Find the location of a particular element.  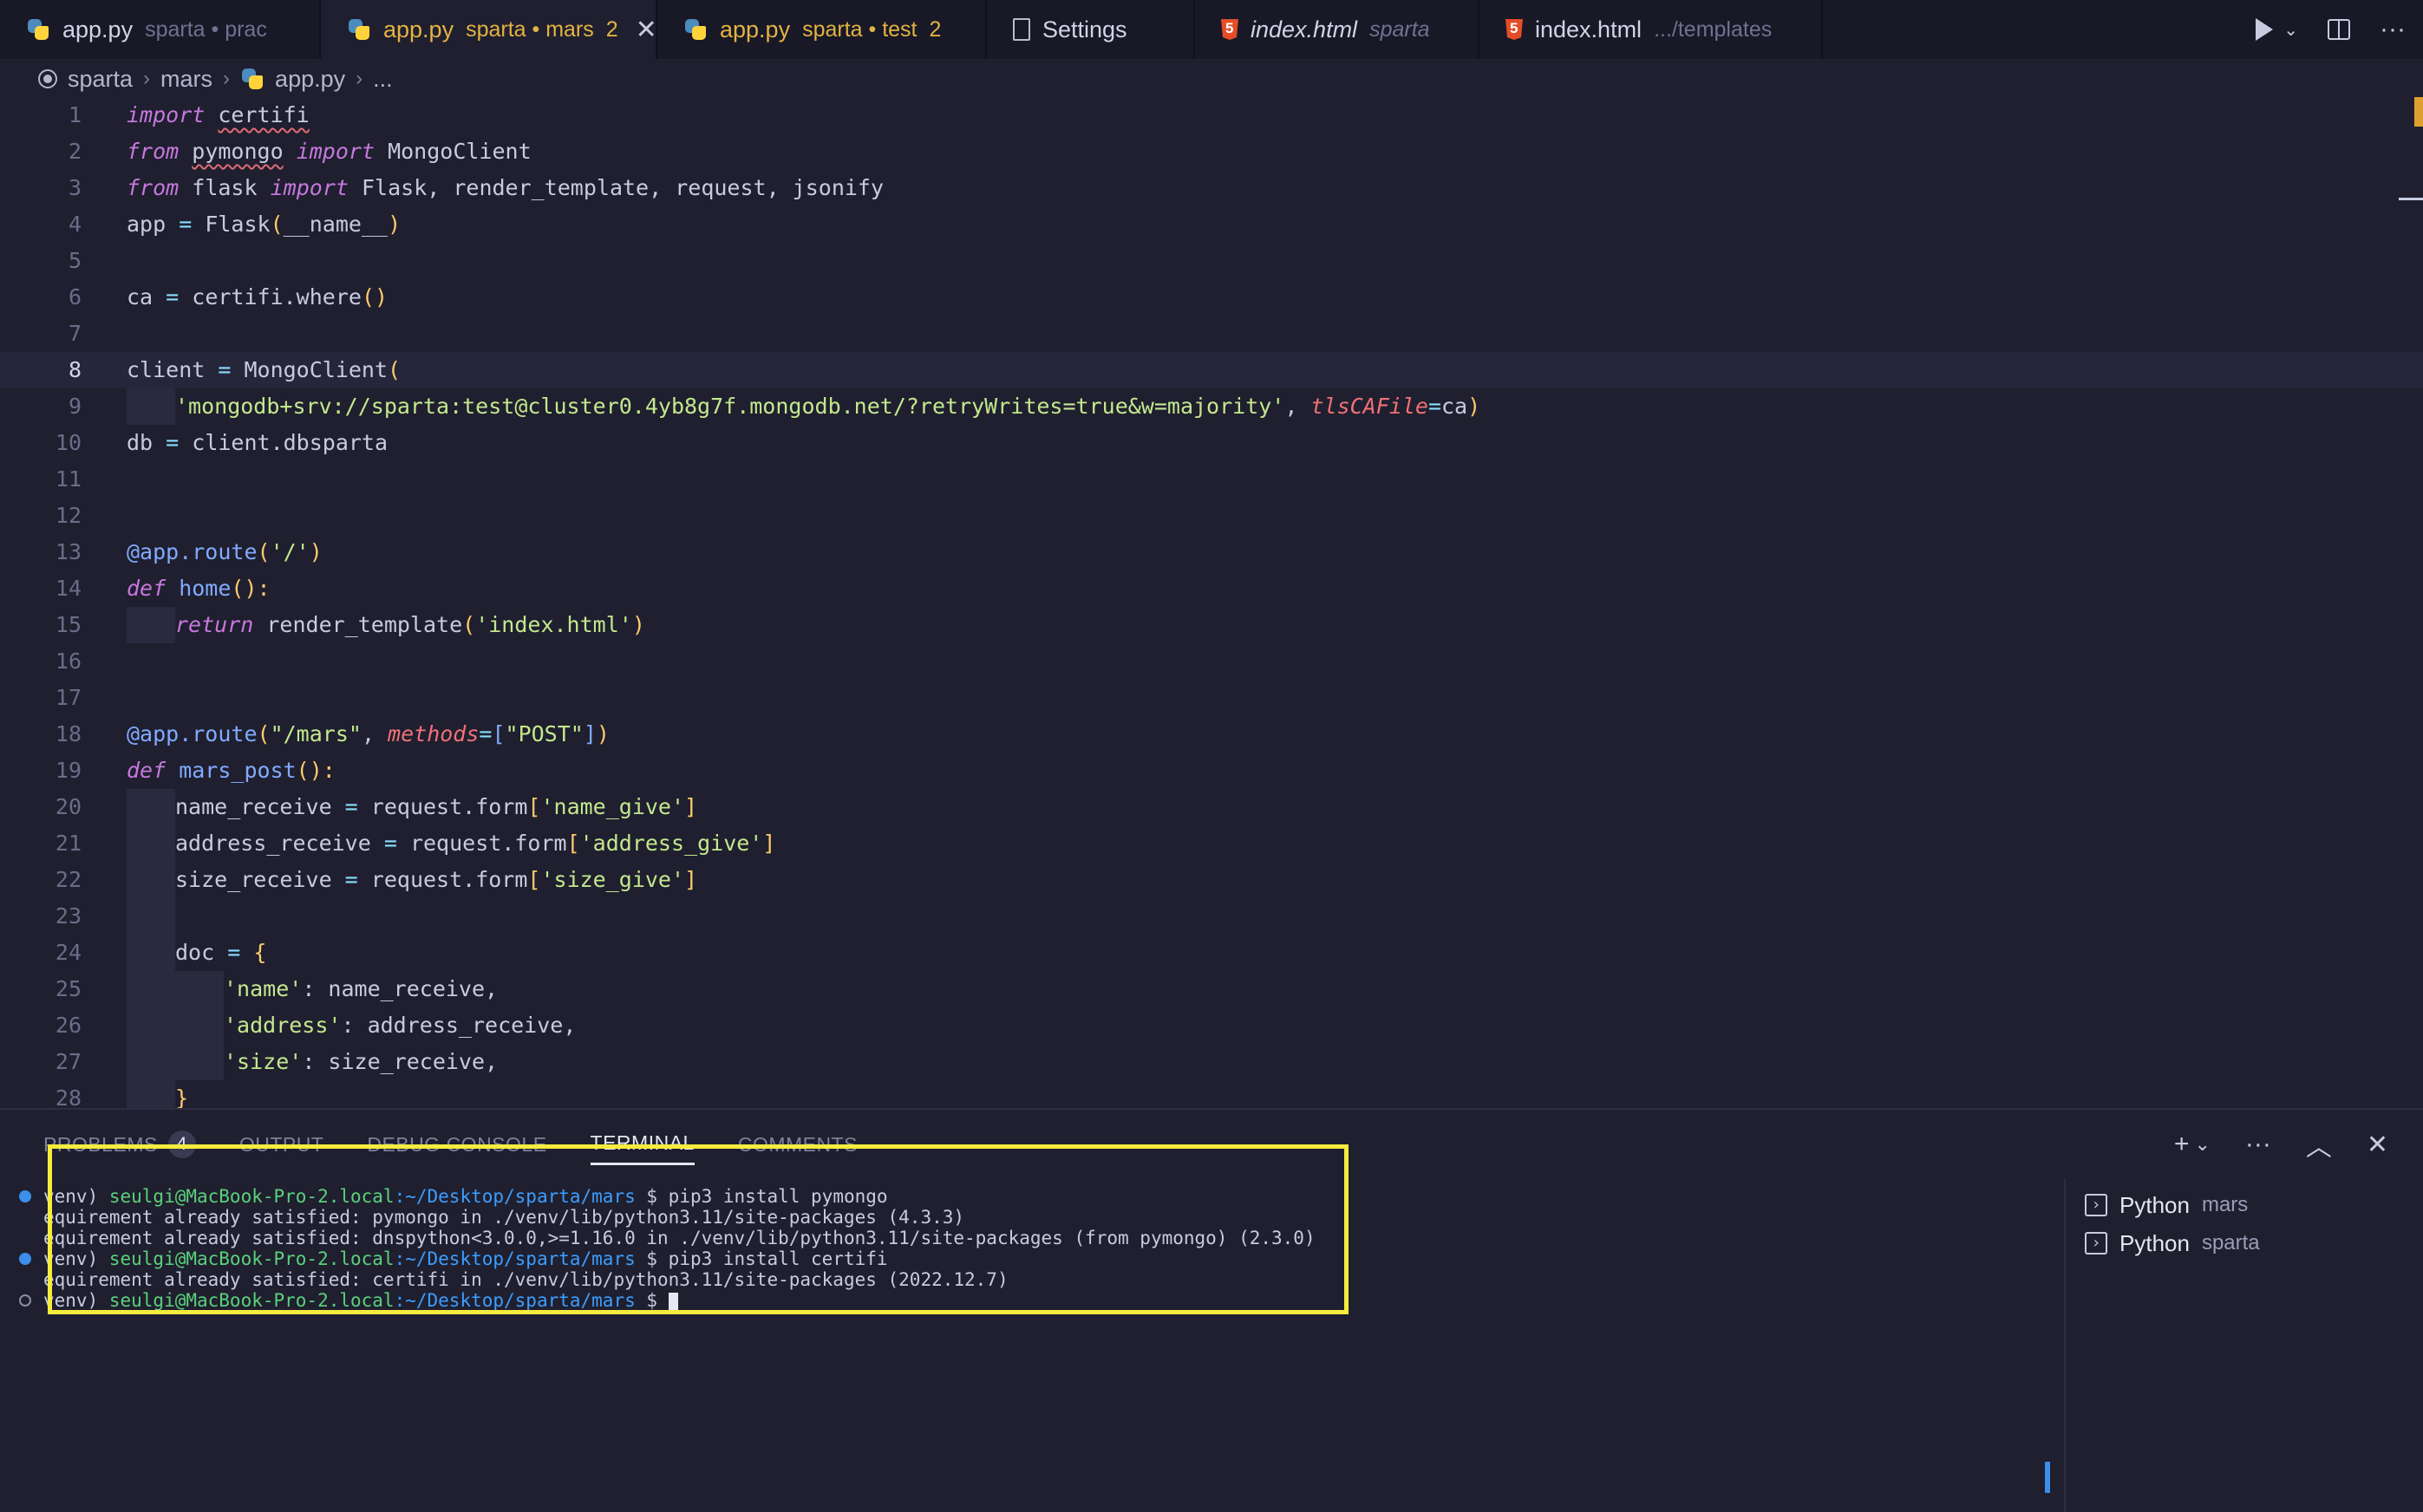

tab-label: DEBUG CONSOLE is located at coordinates (457, 1144).